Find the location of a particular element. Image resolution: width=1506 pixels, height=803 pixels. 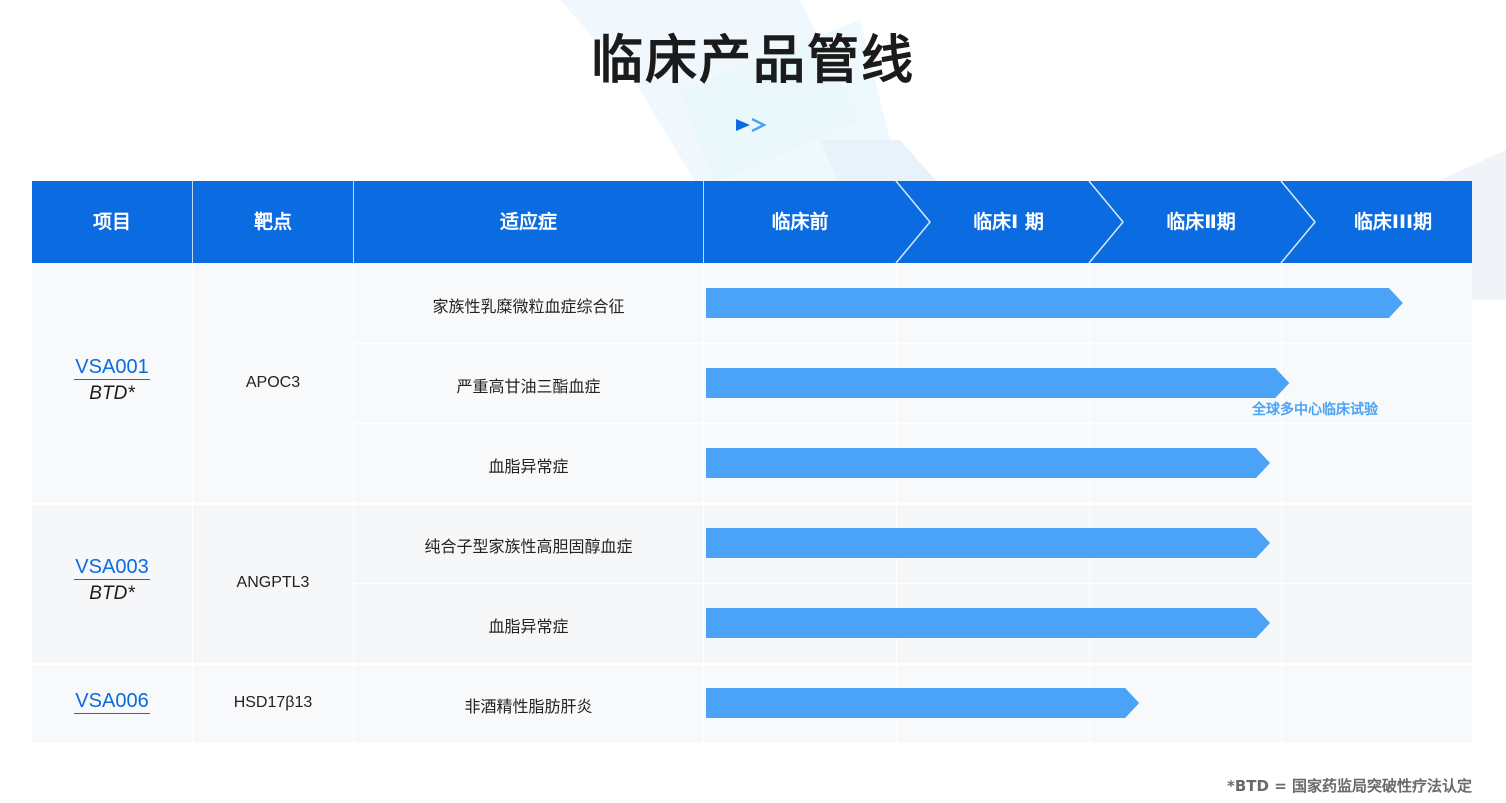

table-header: 项目 靶点 适应症 临床前 临床Ⅰ 期 临床Ⅱ期 临床III期 is located at coordinates (752, 222).